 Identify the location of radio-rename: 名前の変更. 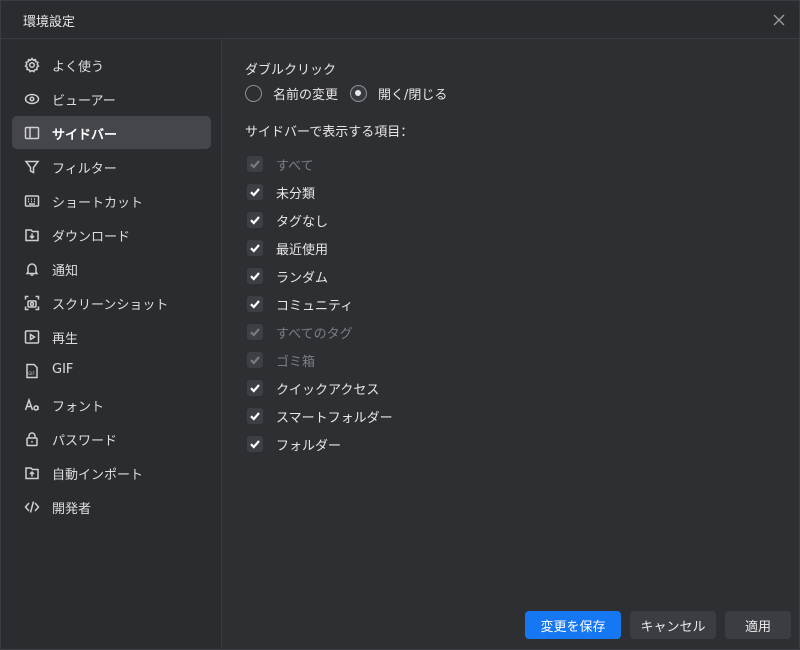
(291, 93).